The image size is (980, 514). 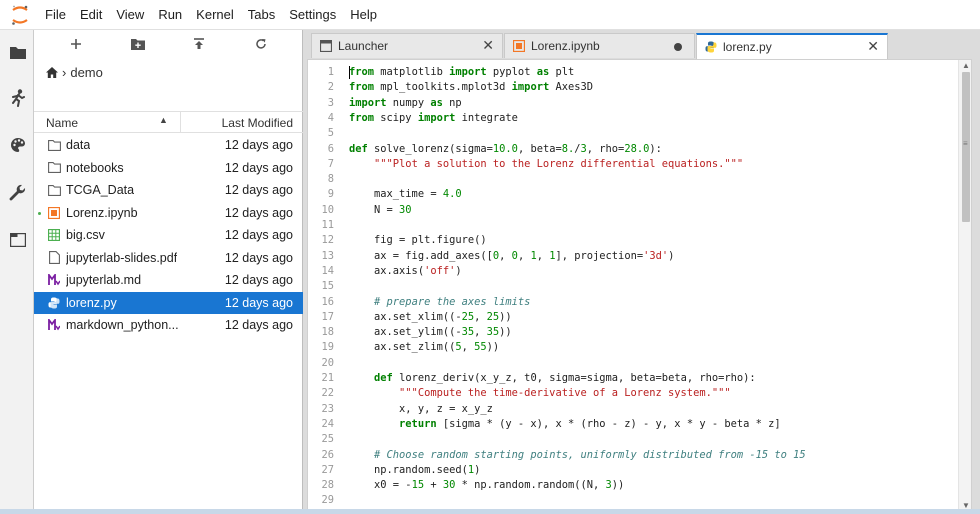 What do you see at coordinates (471, 87) in the screenshot?
I see `code-text: from mpl_toolkits.mplot3d import Axes3D` at bounding box center [471, 87].